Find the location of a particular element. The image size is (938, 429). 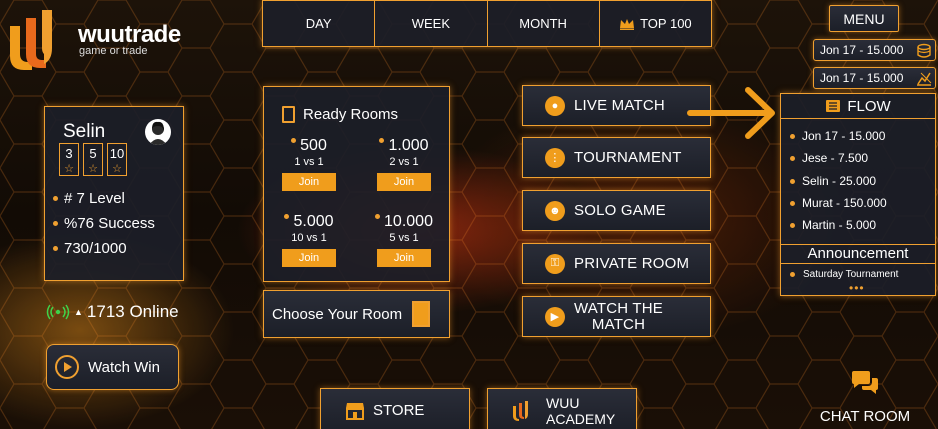

coins-icon is located at coordinates (924, 50).